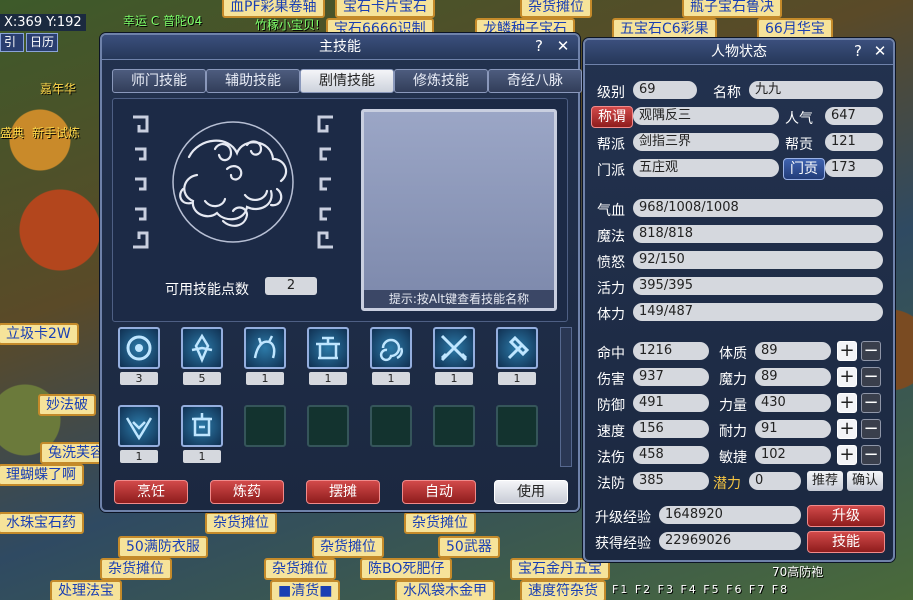 The image size is (913, 600). What do you see at coordinates (706, 116) in the screenshot?
I see `title-value: 观隅反三` at bounding box center [706, 116].